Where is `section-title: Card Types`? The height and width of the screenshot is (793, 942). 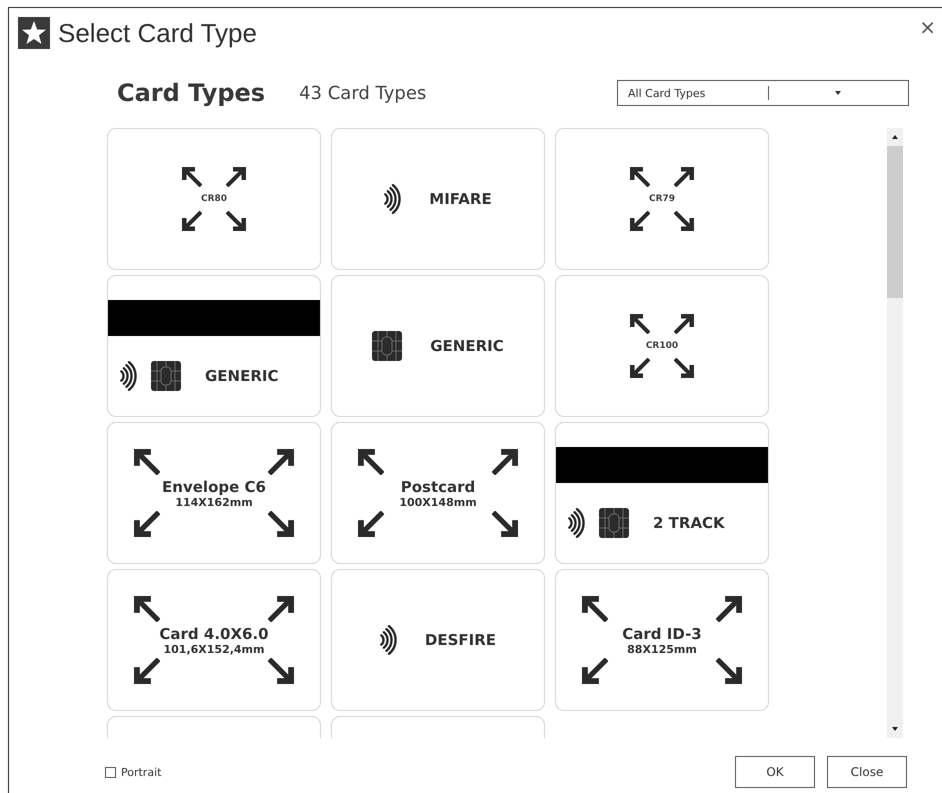 section-title: Card Types is located at coordinates (191, 93).